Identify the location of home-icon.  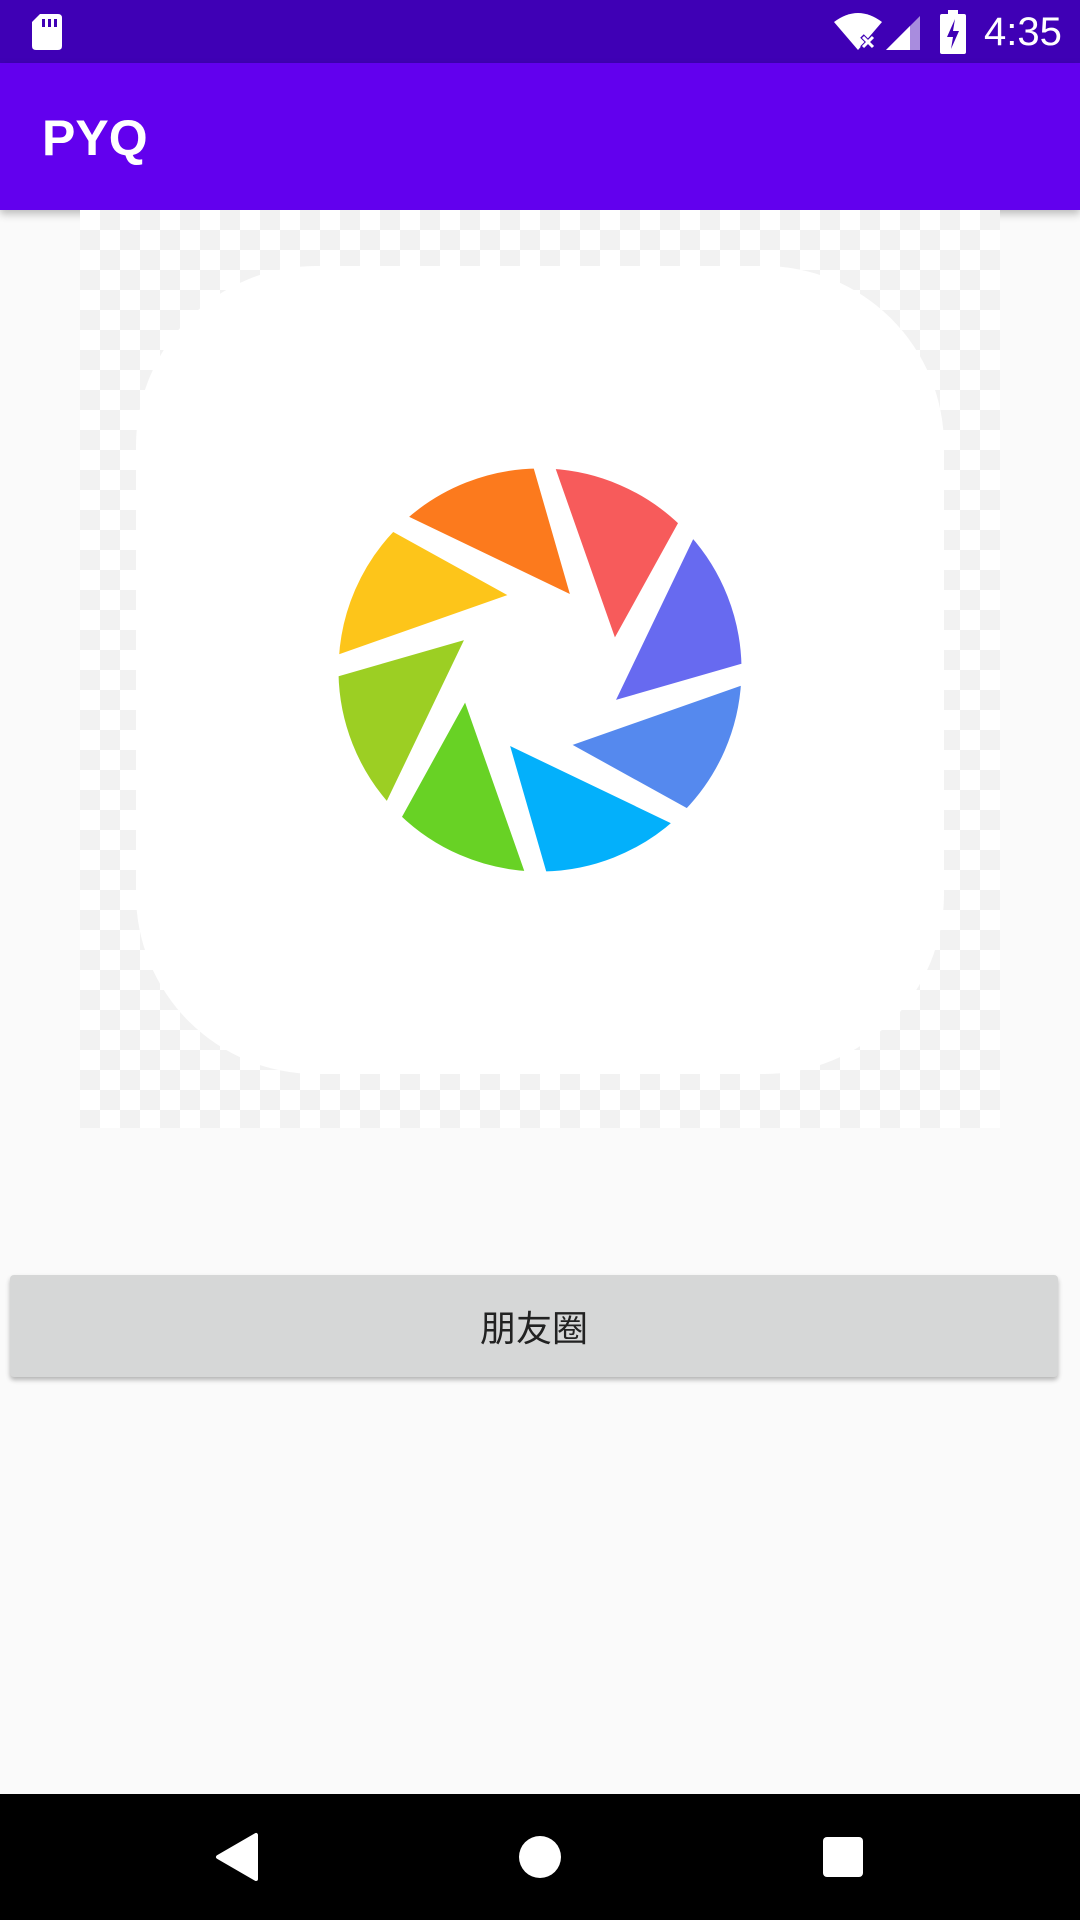
(540, 1857).